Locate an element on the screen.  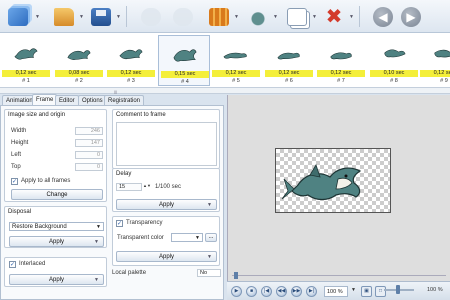
play-icon: ▶ is located at coordinates (236, 291).